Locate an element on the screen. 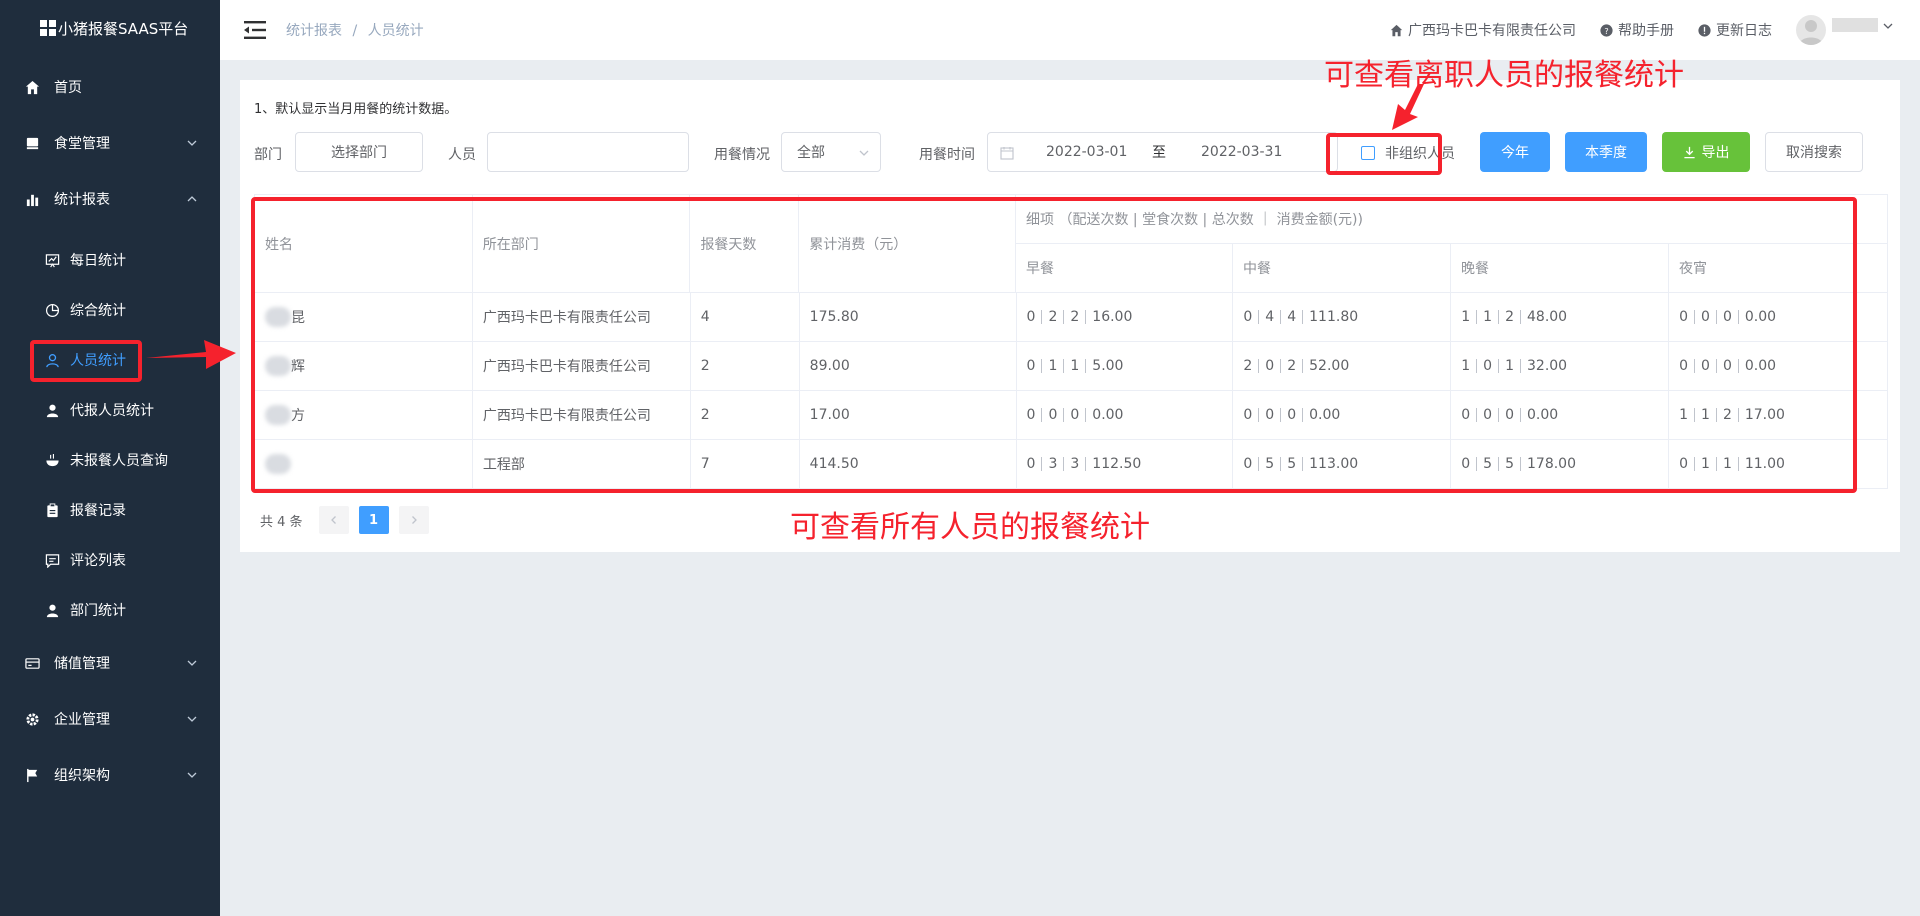  user-menu is located at coordinates (1845, 30).